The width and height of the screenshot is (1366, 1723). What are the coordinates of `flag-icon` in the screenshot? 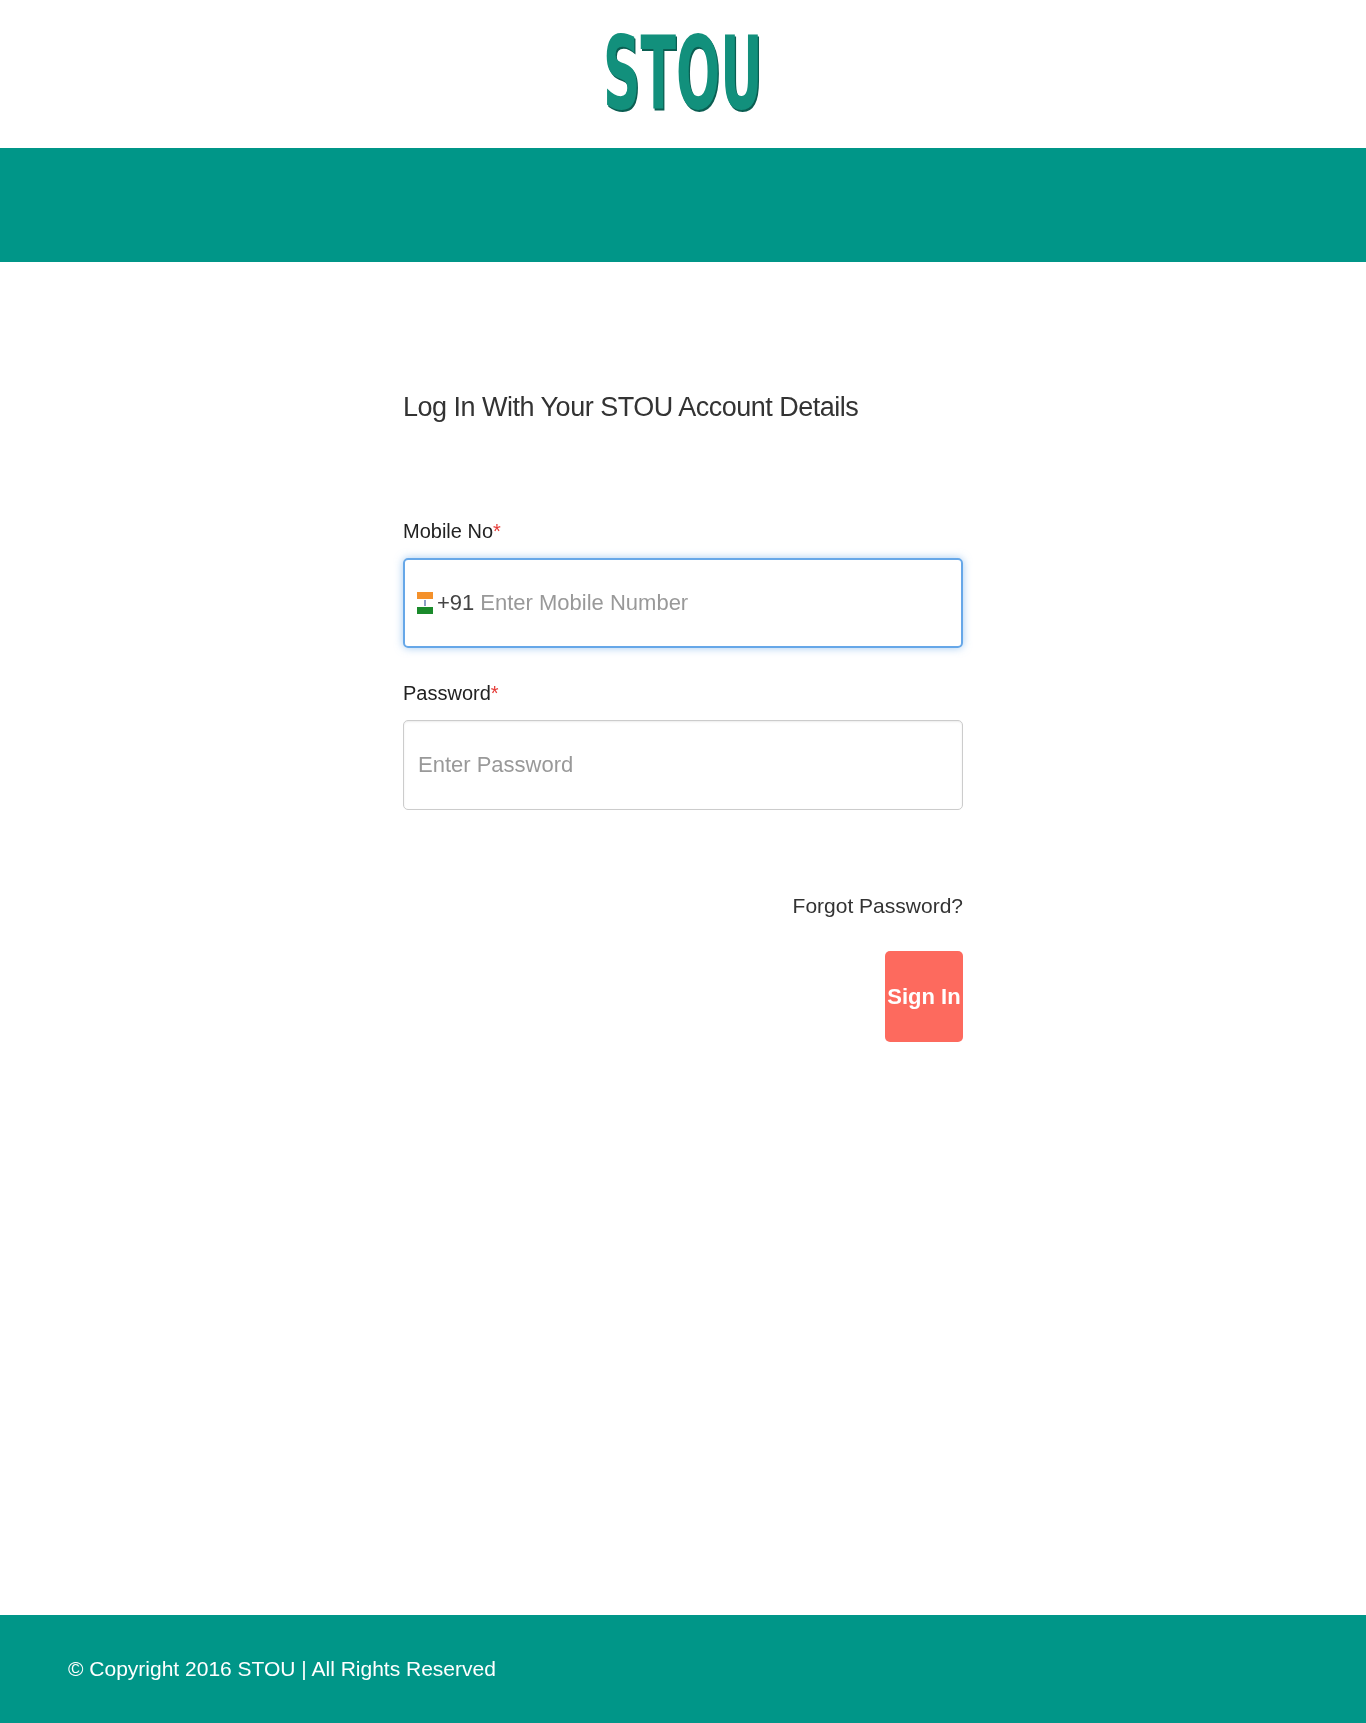 It's located at (425, 602).